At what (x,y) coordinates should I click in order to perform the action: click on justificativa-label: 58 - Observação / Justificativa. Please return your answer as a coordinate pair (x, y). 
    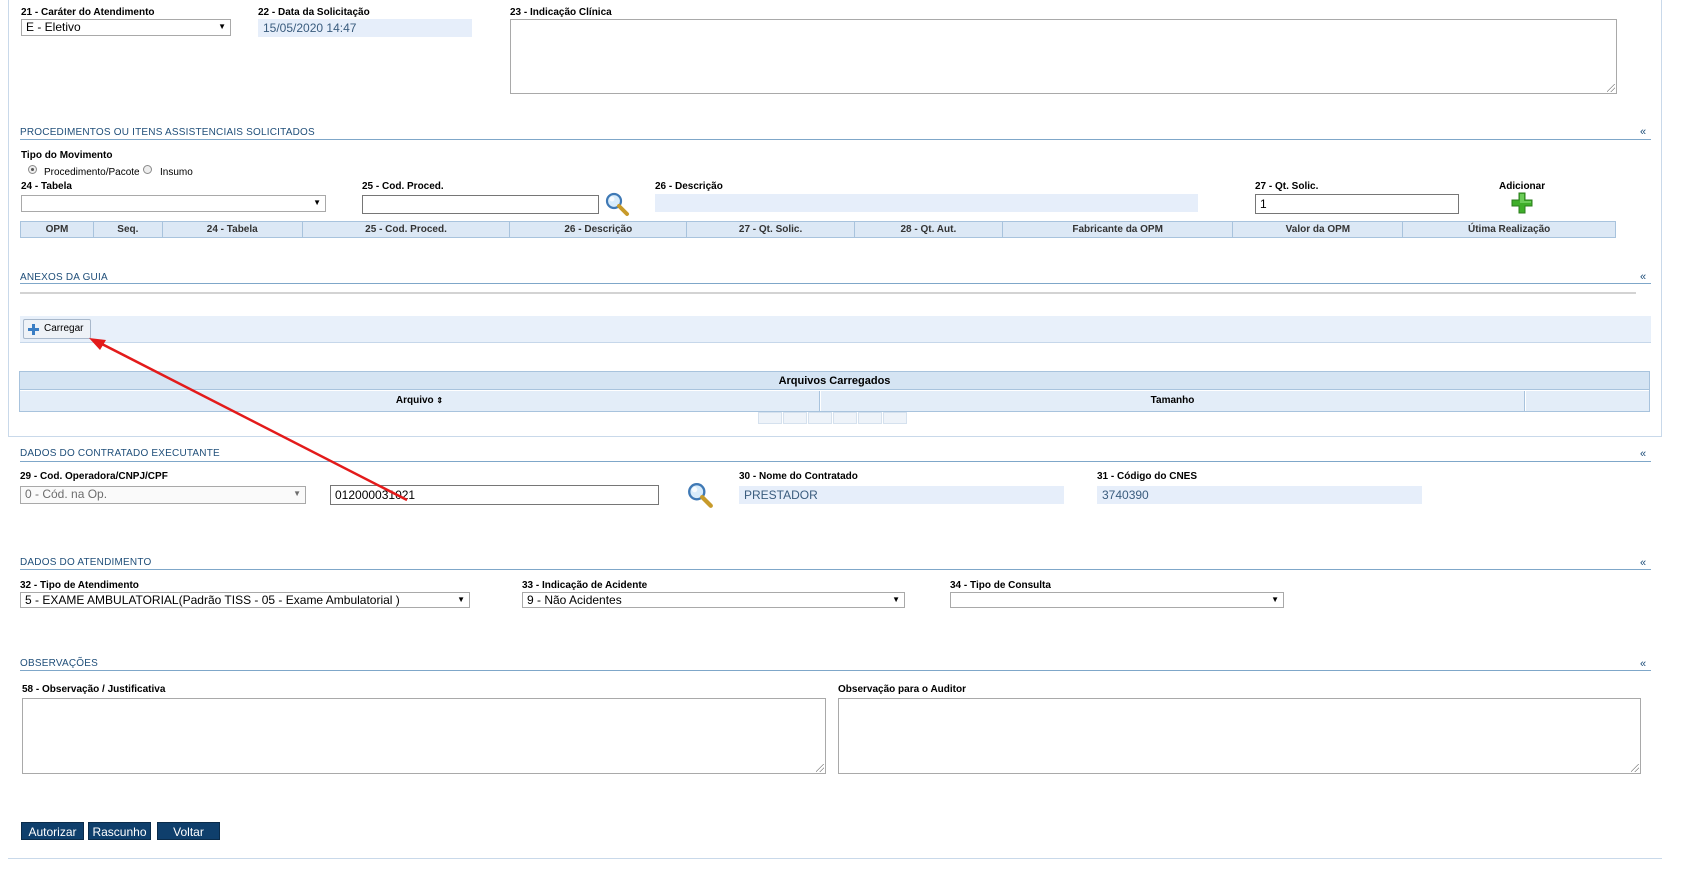
    Looking at the image, I should click on (94, 689).